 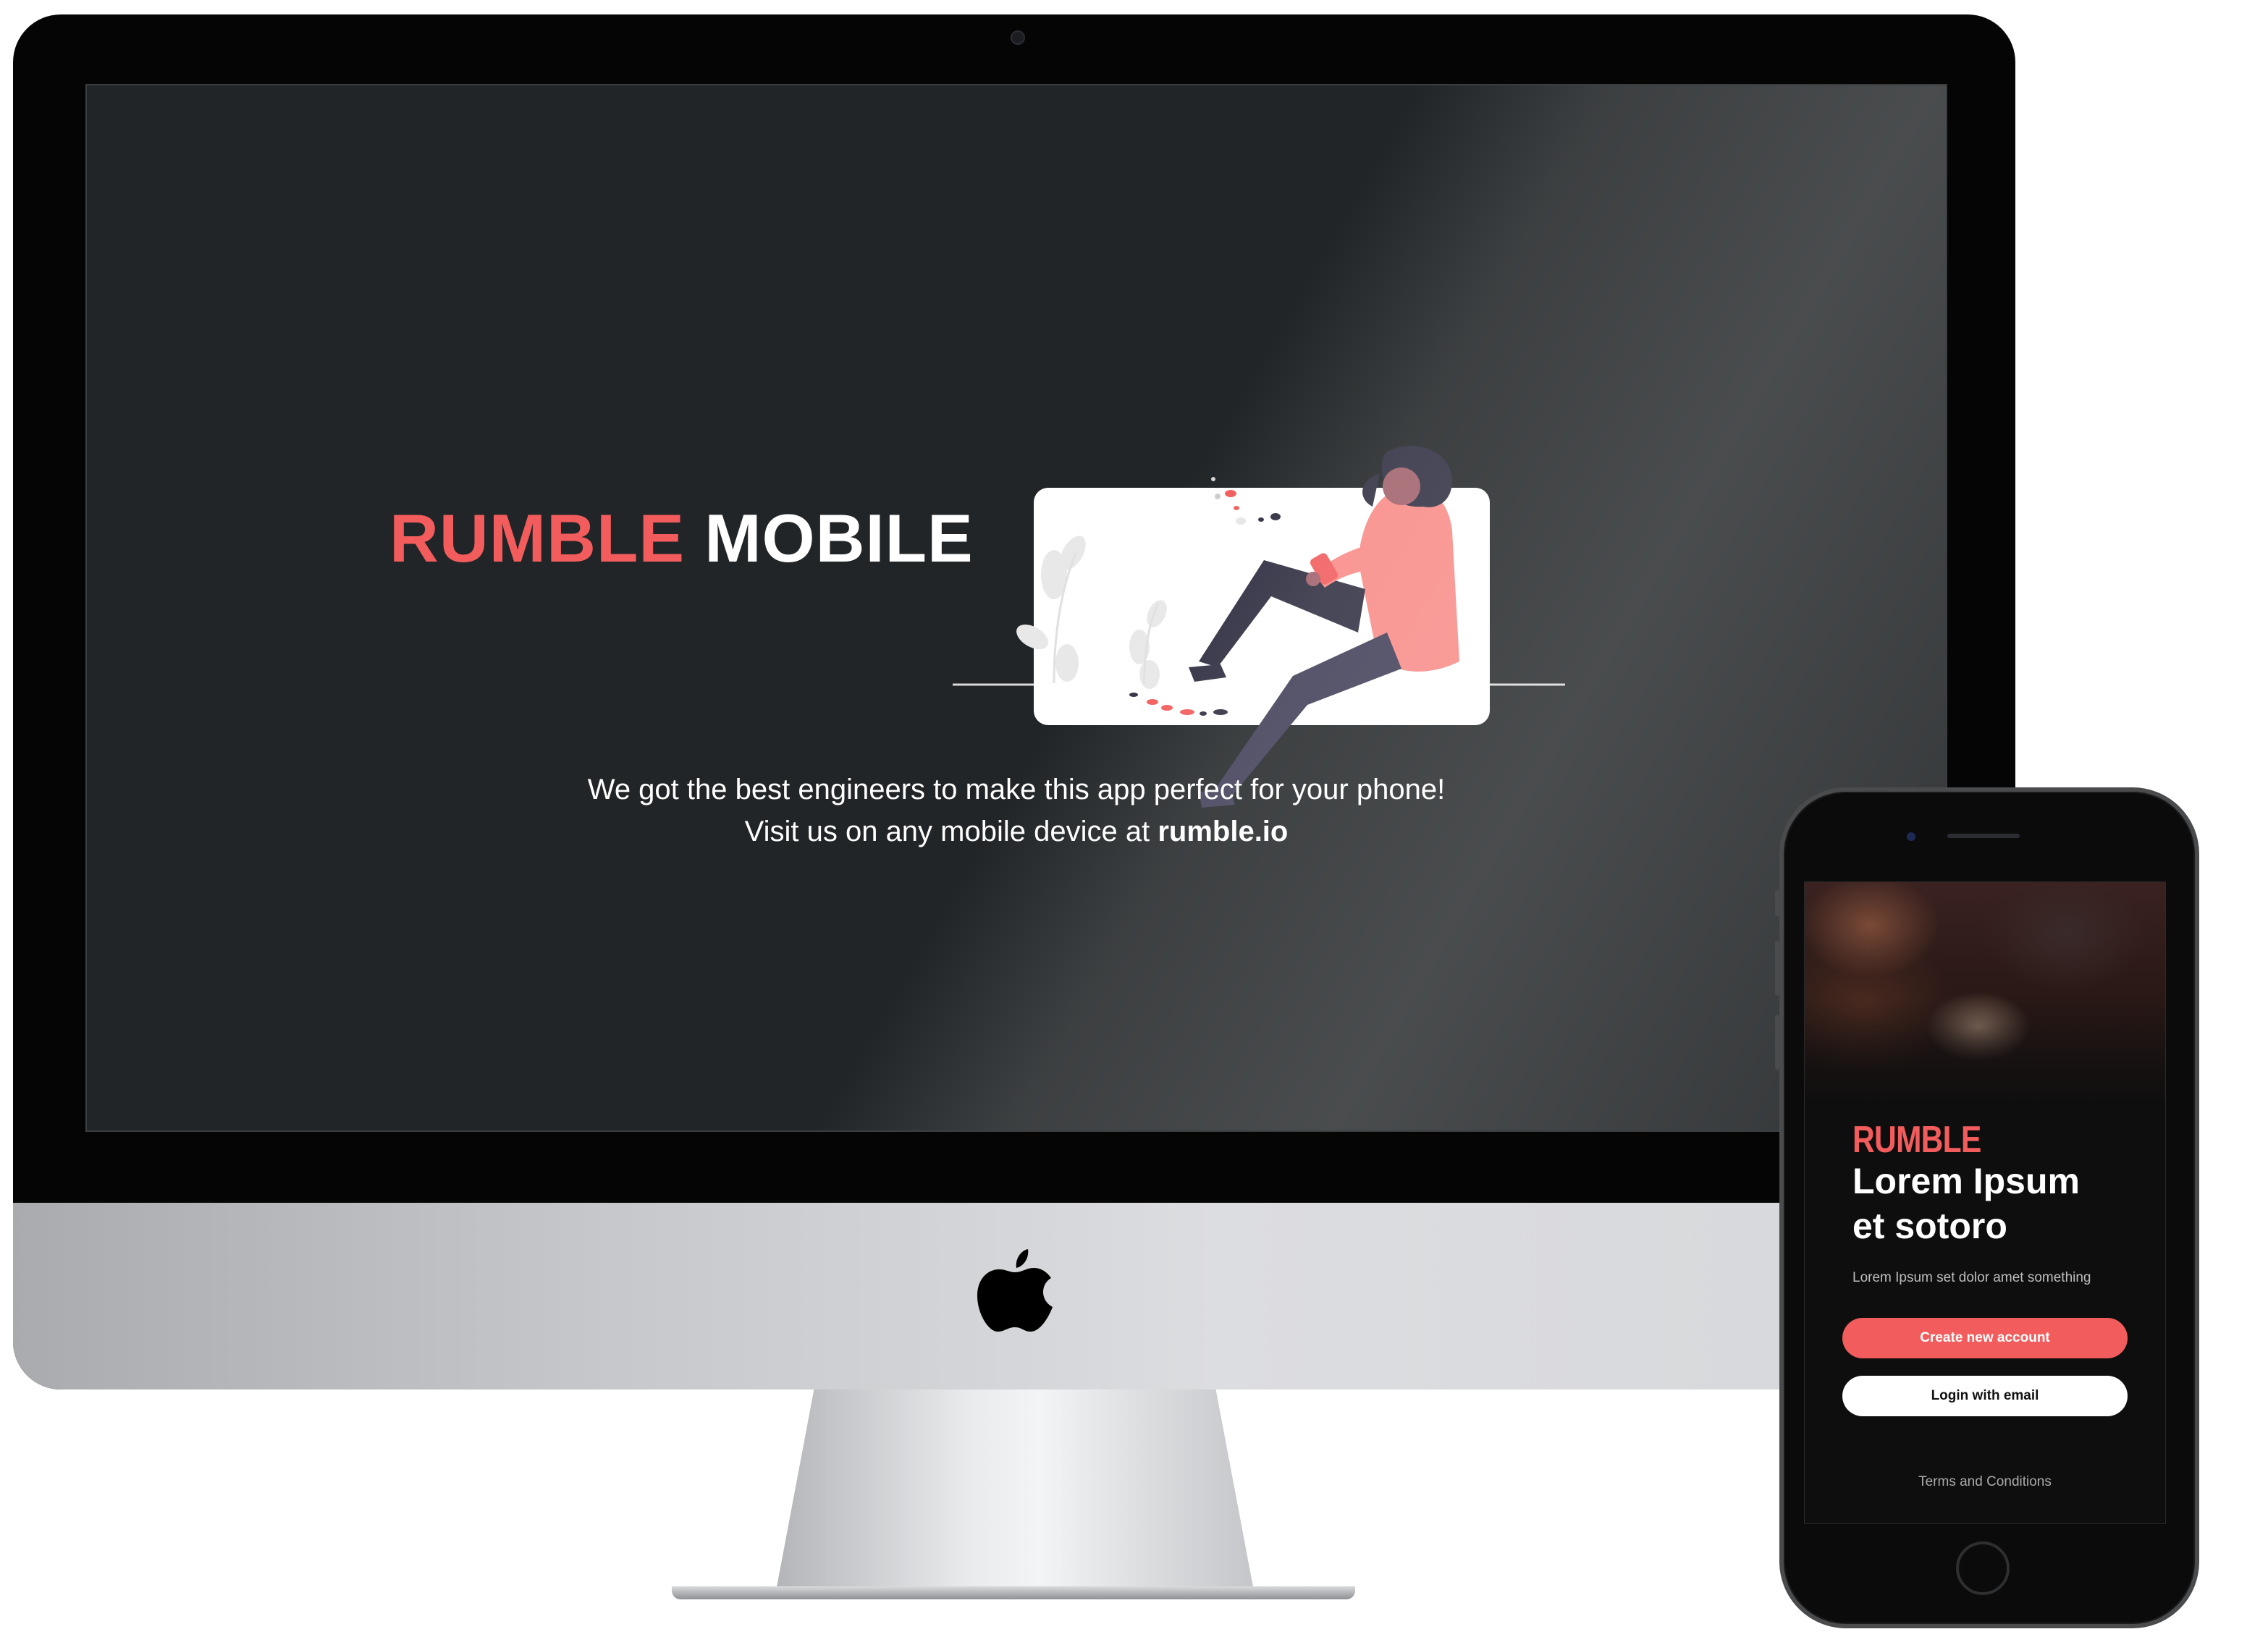 What do you see at coordinates (839, 538) in the screenshot?
I see `brand-title-white: MOBILE` at bounding box center [839, 538].